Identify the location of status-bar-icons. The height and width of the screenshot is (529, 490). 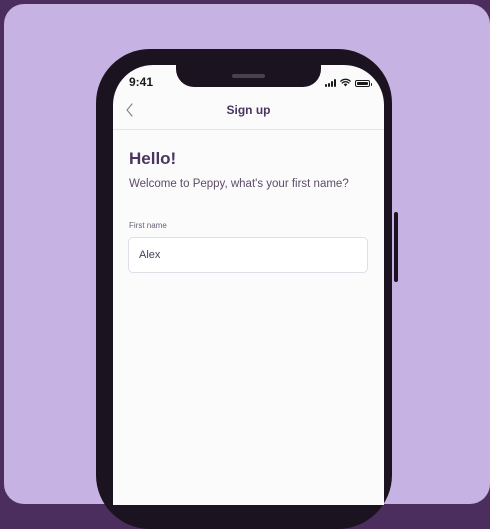
(348, 82).